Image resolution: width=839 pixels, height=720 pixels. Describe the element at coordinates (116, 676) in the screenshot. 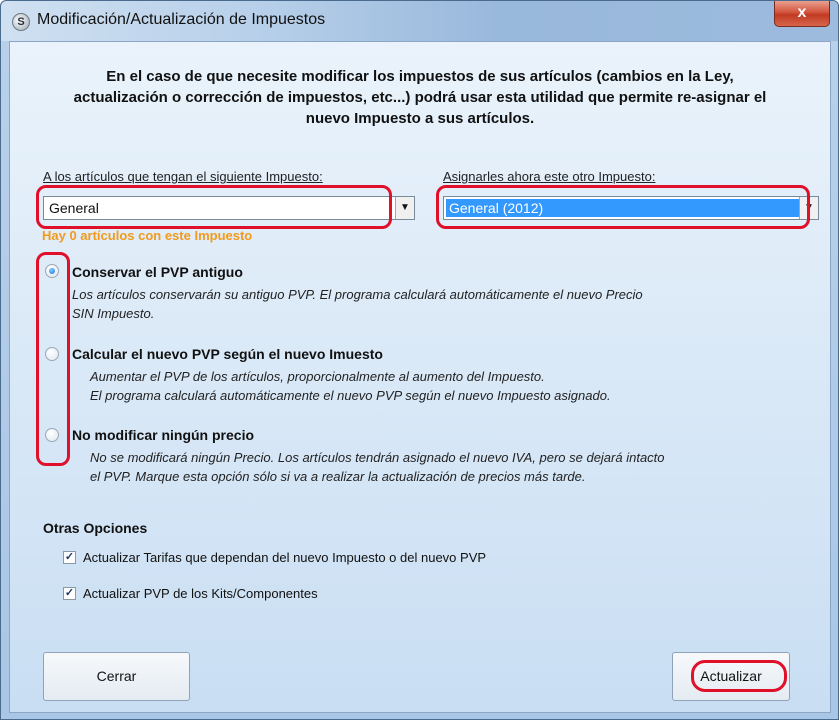

I see `close-button: Cerrar` at that location.